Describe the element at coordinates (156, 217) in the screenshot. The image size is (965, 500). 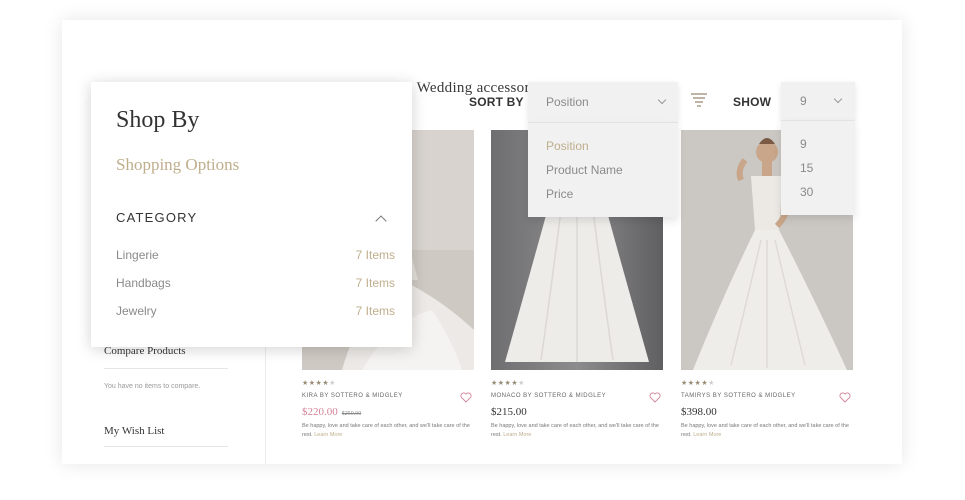
I see `category-heading: CATEGORY` at that location.